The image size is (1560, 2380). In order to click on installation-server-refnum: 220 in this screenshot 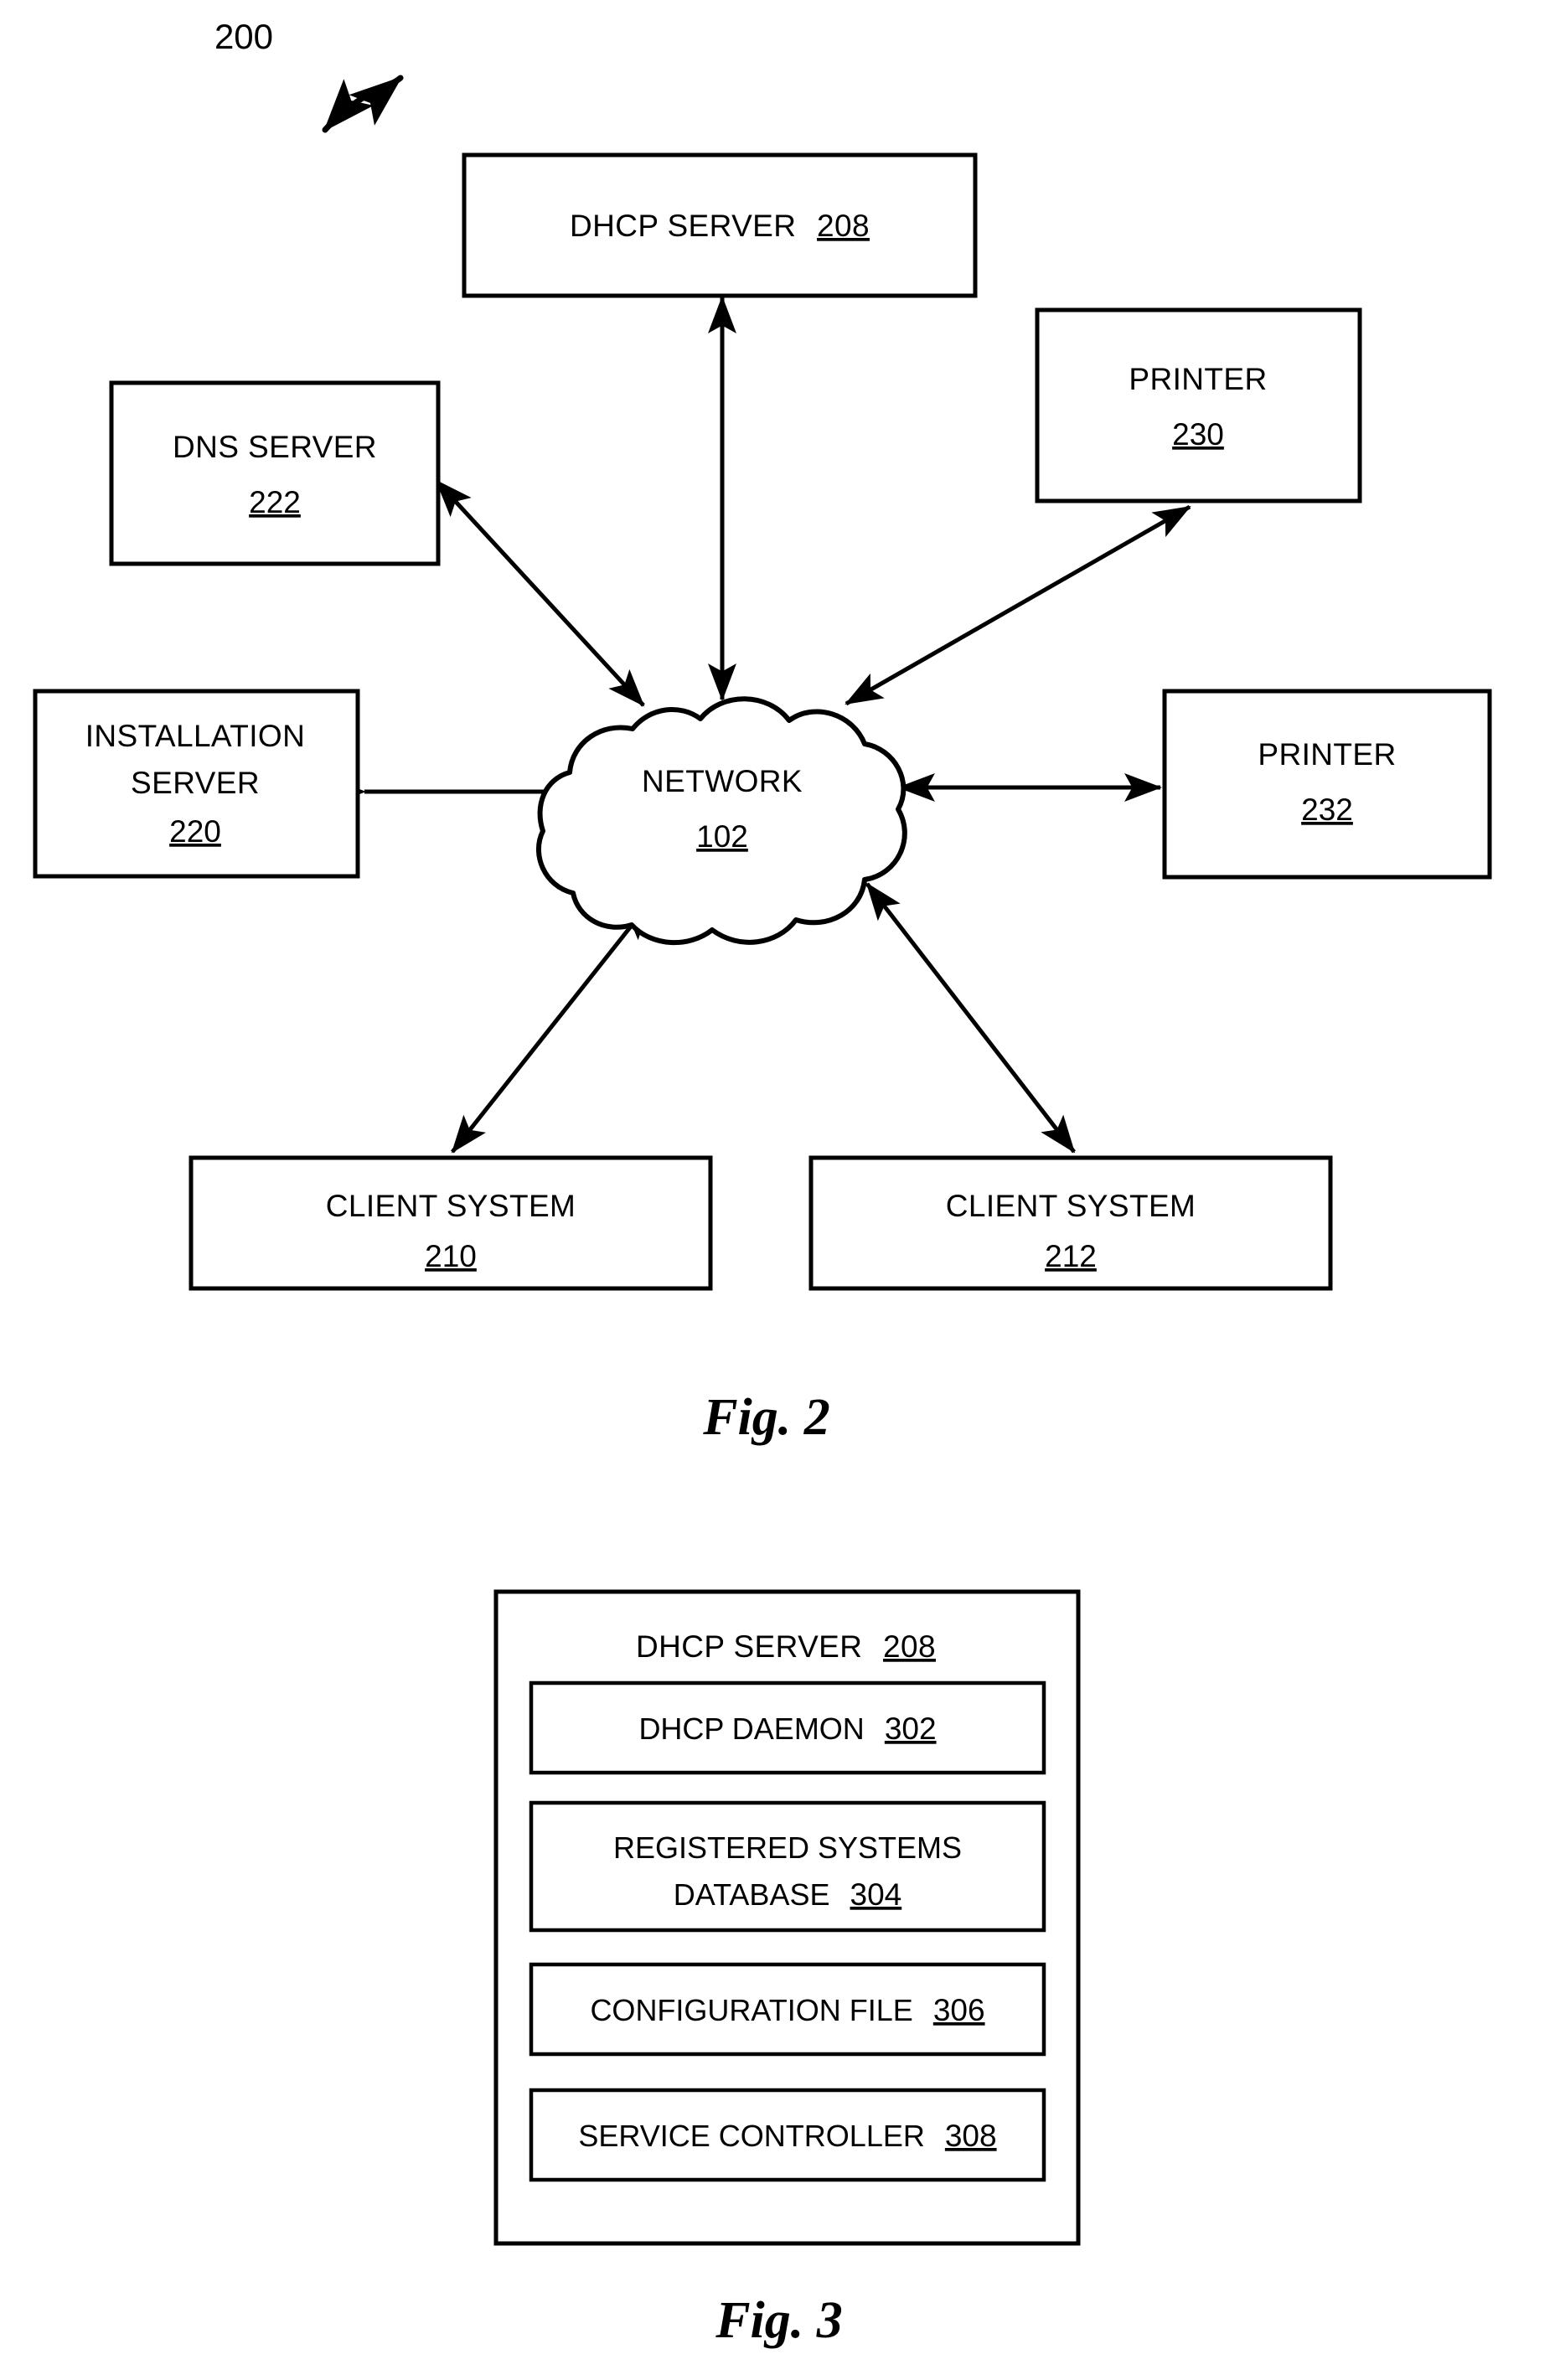, I will do `click(195, 832)`.